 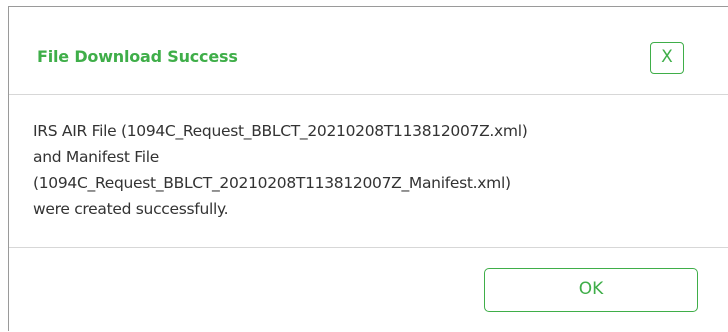 I want to click on dialog-title: File Download Success, so click(x=137, y=56).